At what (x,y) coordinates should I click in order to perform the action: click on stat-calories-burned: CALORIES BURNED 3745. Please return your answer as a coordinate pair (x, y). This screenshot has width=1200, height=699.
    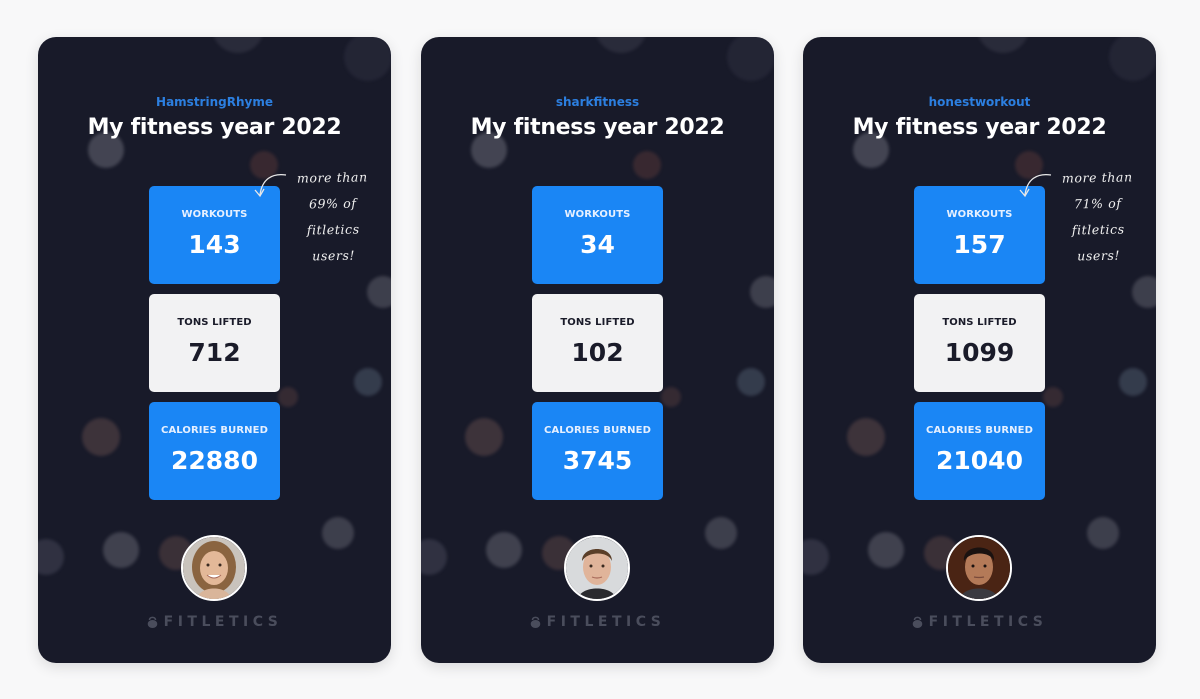
    Looking at the image, I should click on (597, 451).